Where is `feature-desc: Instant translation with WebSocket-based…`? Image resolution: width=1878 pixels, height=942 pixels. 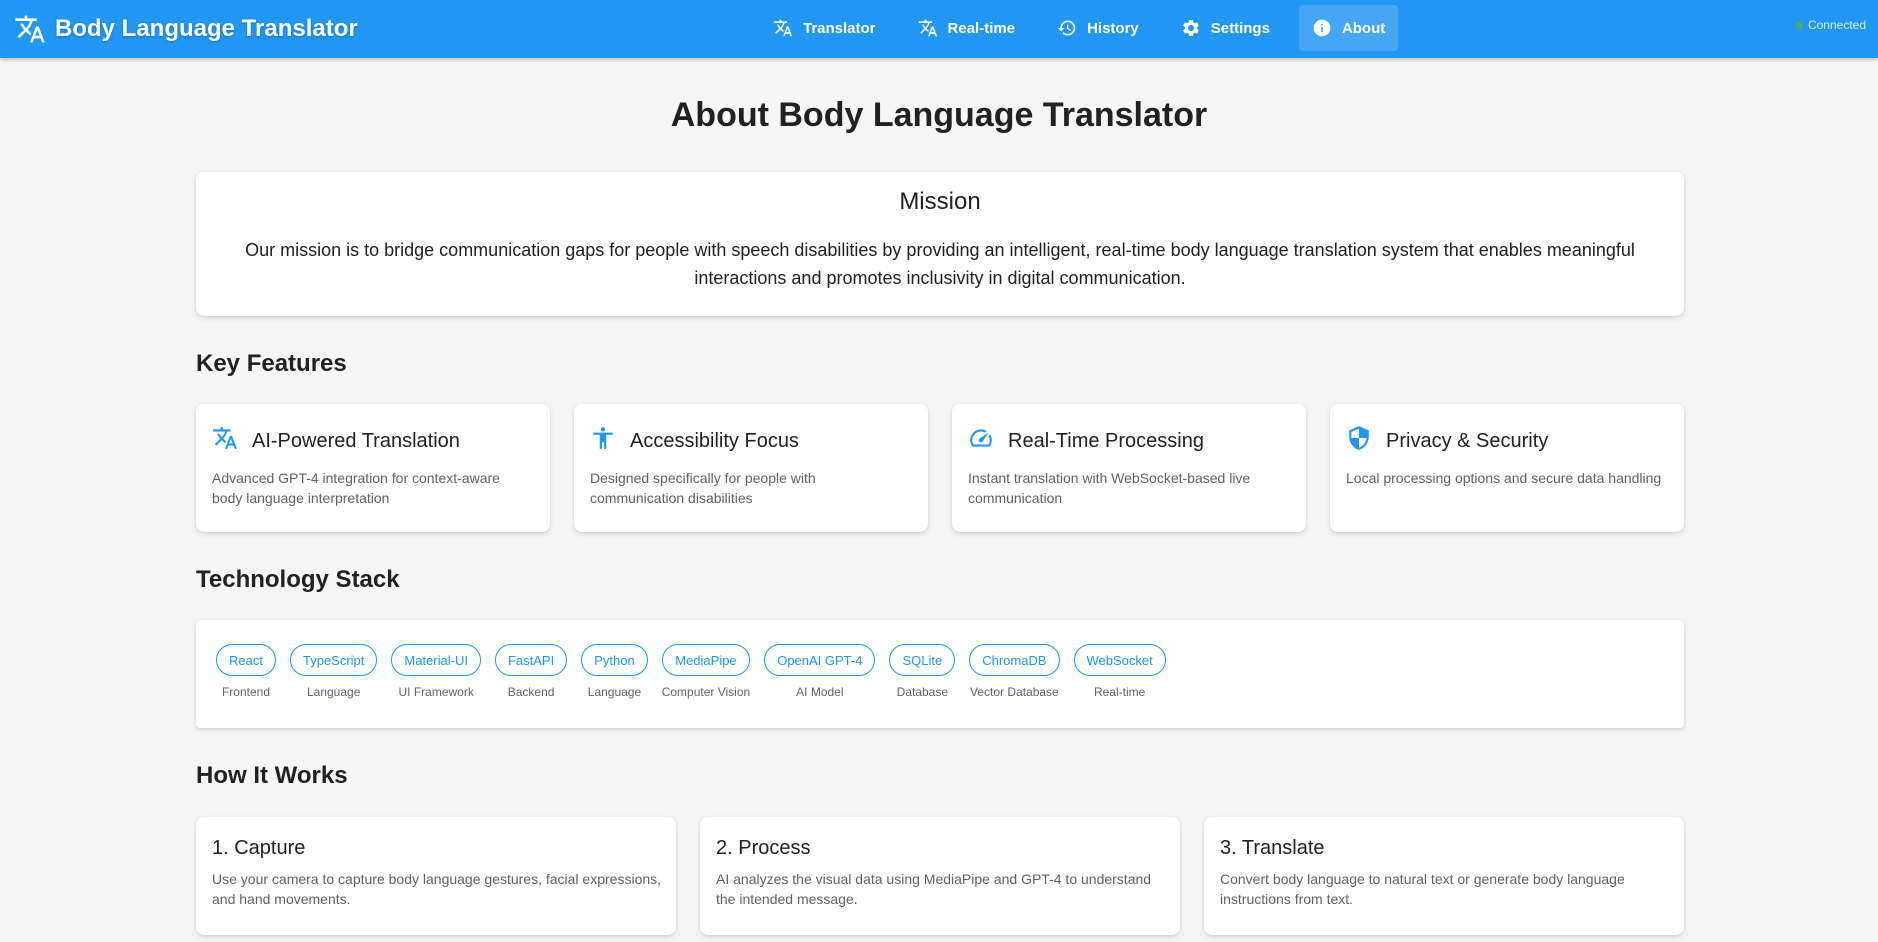 feature-desc: Instant translation with WebSocket-based… is located at coordinates (1109, 488).